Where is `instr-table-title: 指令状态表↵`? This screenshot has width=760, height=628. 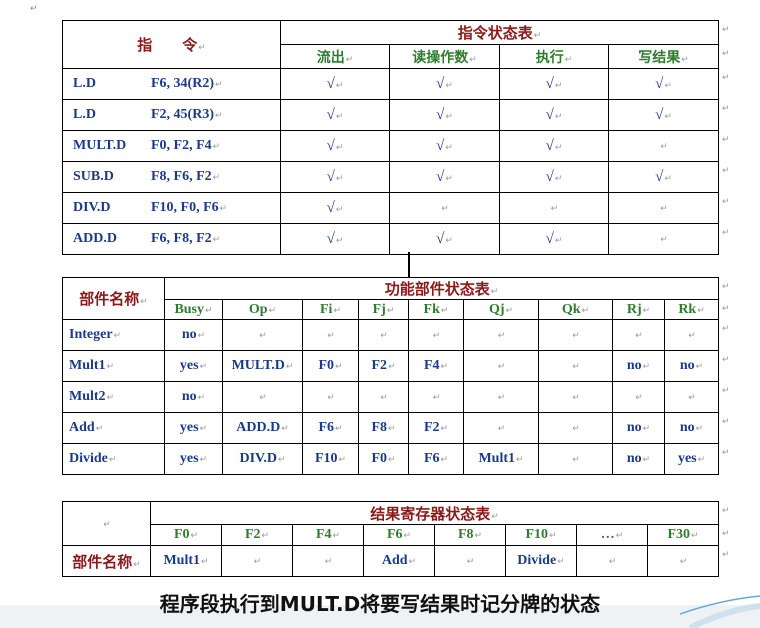 instr-table-title: 指令状态表↵ is located at coordinates (499, 32).